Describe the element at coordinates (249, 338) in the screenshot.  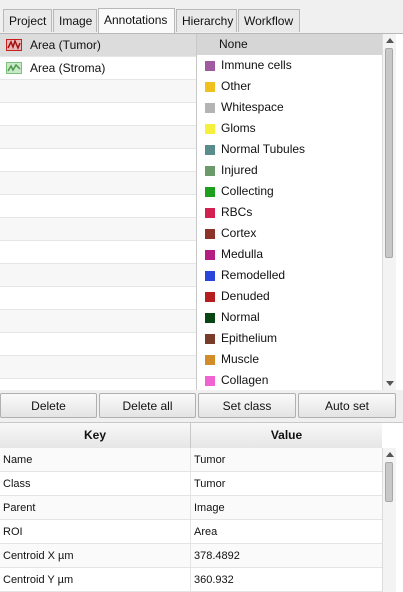
I see `class-label: Epithelium` at that location.